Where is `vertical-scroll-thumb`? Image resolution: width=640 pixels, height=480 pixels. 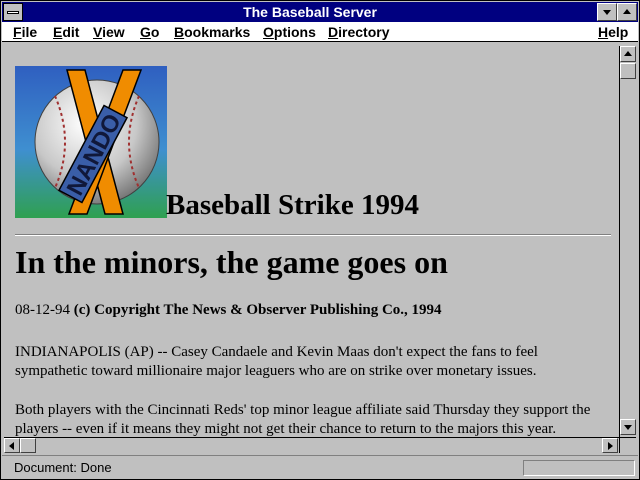
vertical-scroll-thumb is located at coordinates (628, 71).